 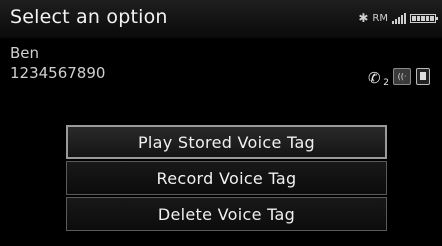 I want to click on phone-icon: ✆ 2, so click(x=378, y=78).